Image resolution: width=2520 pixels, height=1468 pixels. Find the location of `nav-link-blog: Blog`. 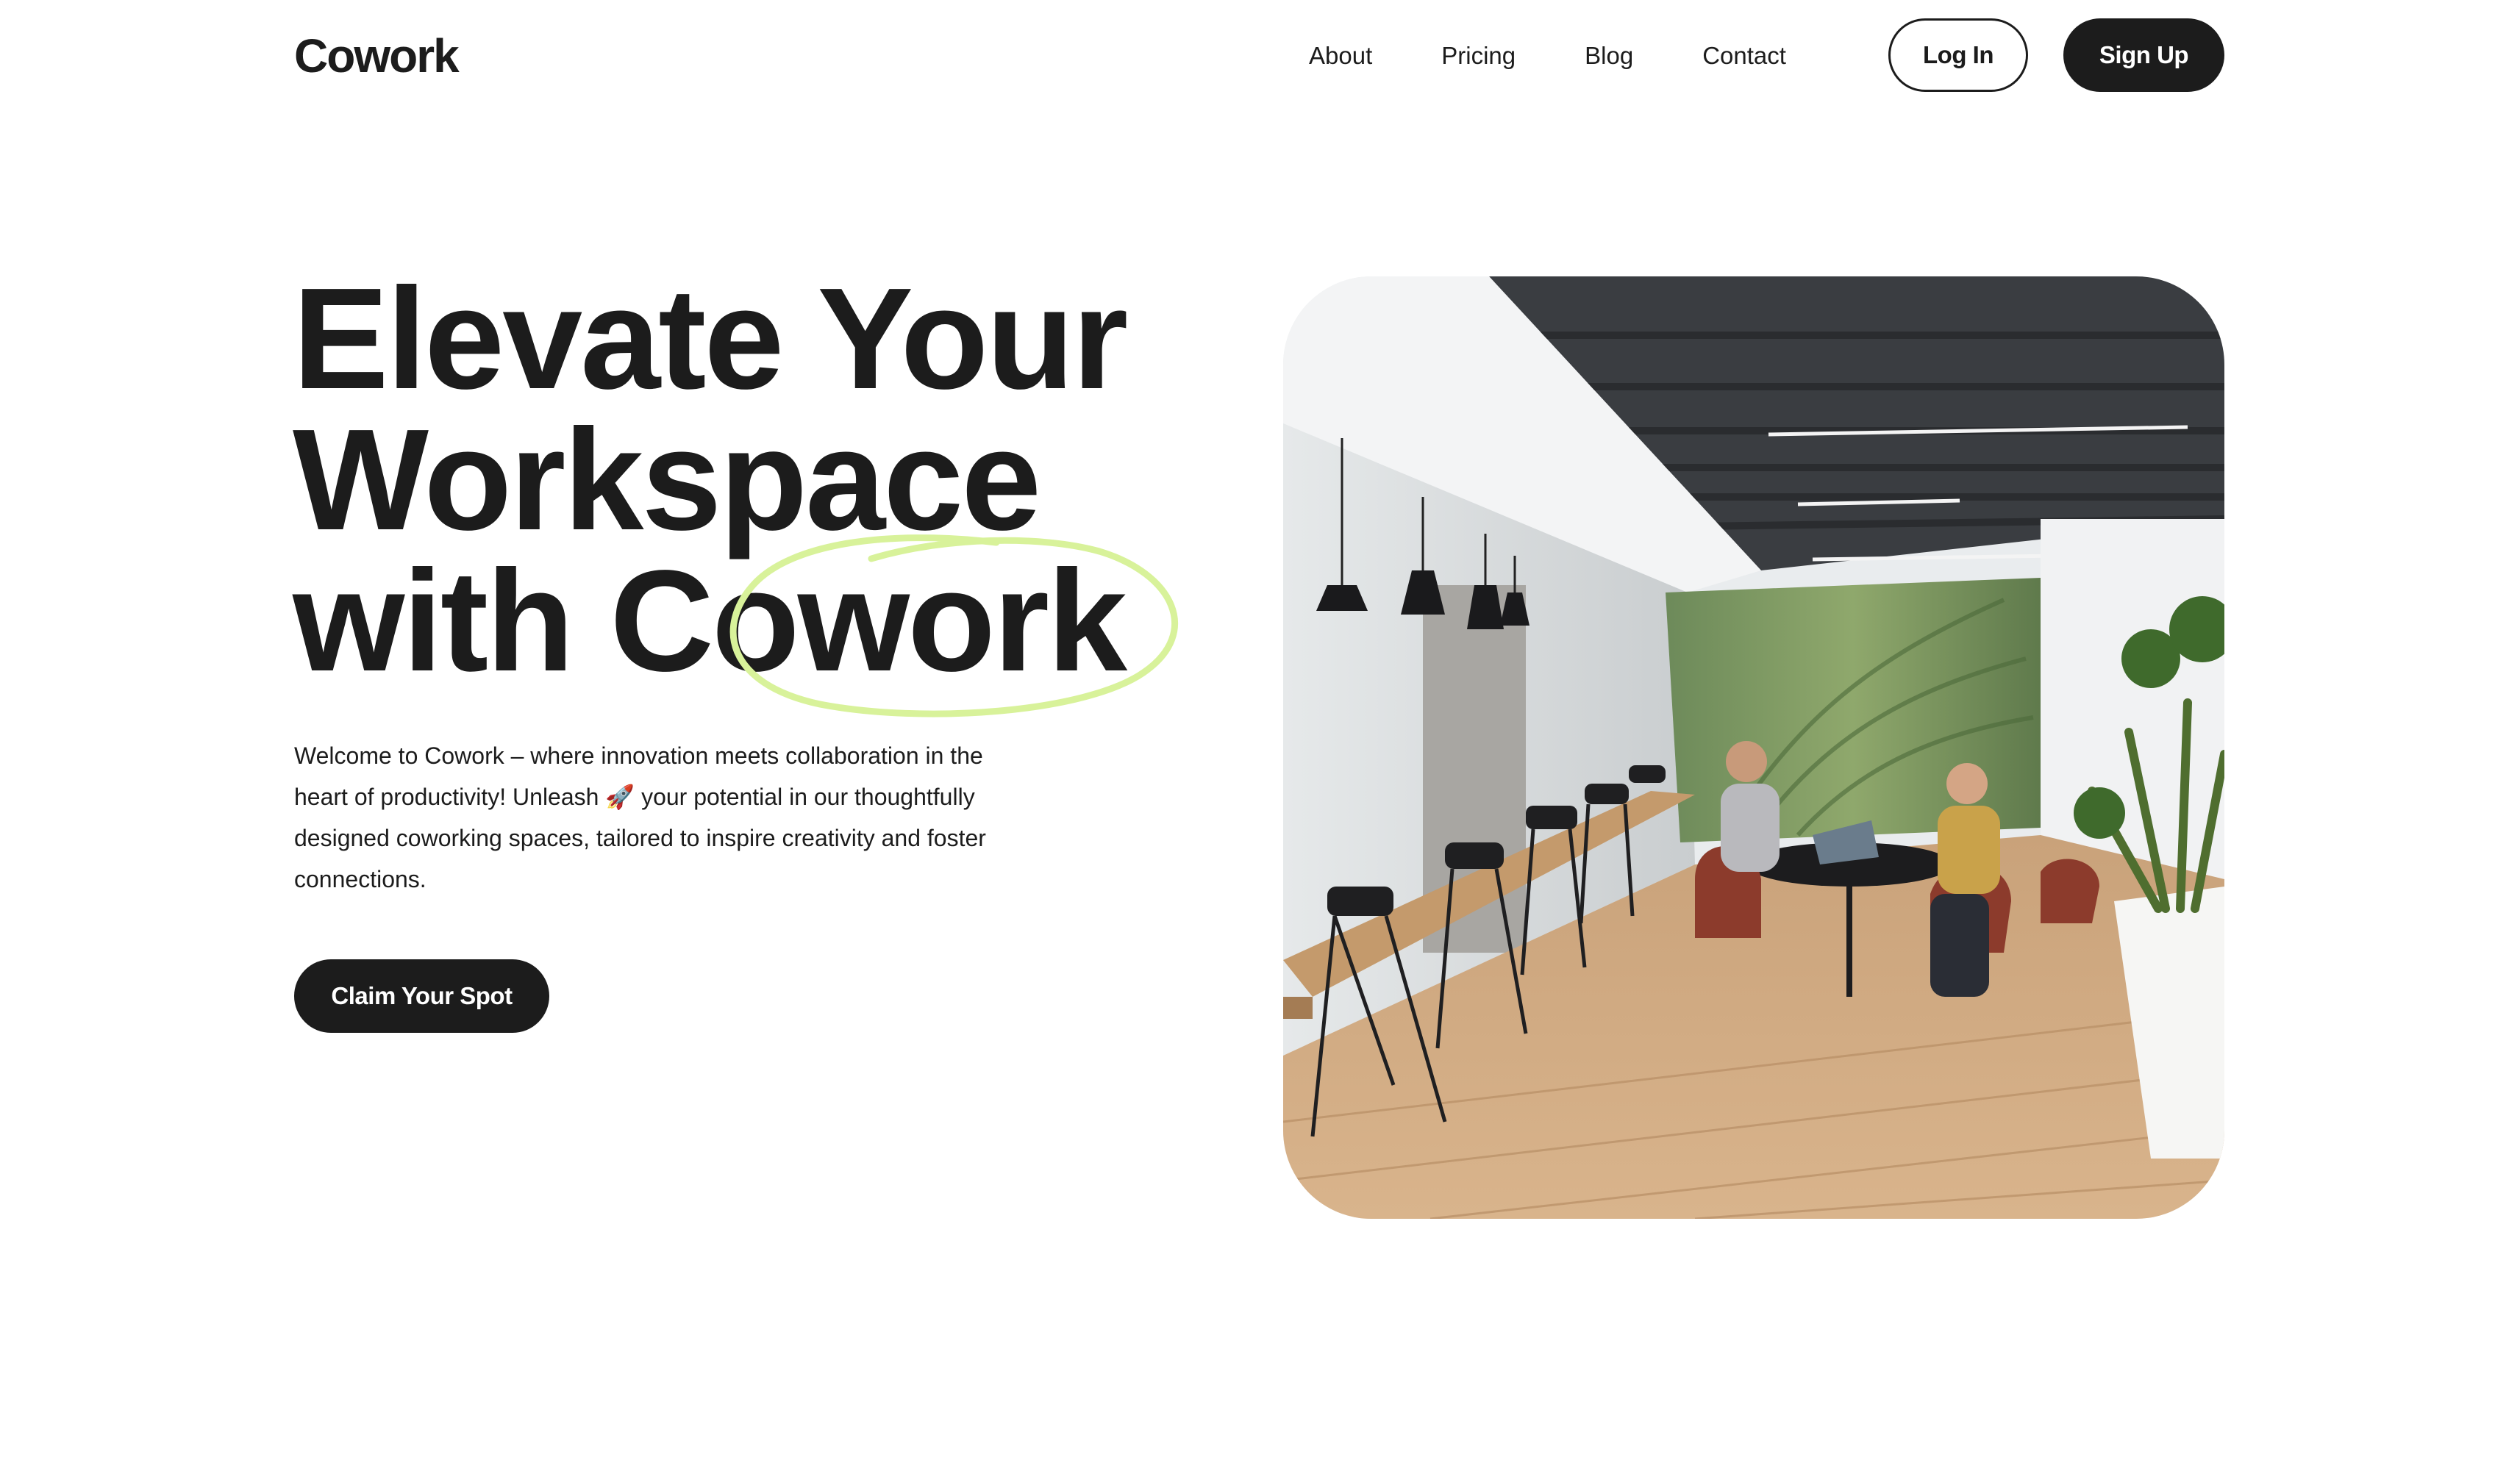

nav-link-blog: Blog is located at coordinates (1609, 55).